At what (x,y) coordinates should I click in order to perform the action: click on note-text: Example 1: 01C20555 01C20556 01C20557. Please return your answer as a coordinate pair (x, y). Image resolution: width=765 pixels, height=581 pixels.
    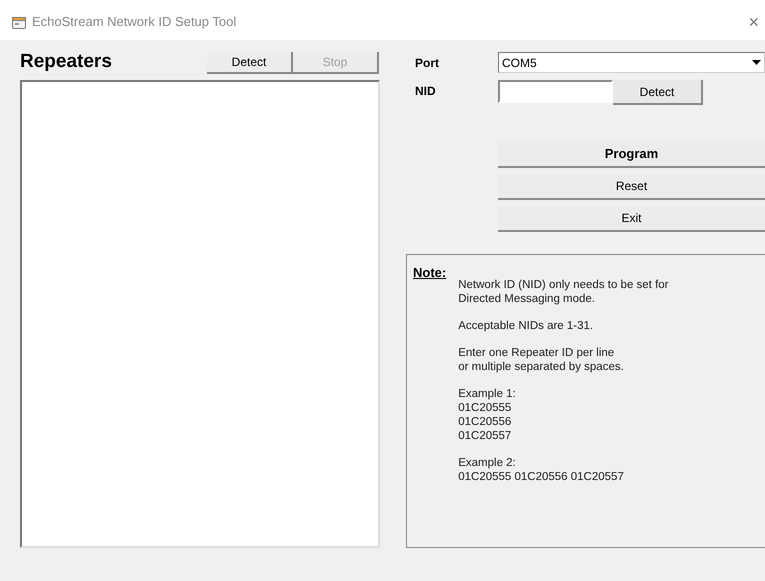
    Looking at the image, I should click on (487, 415).